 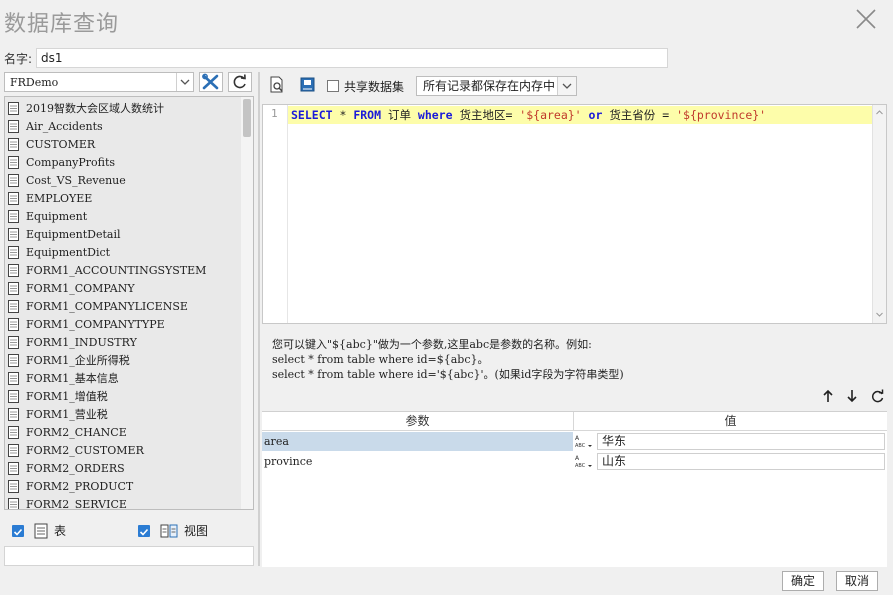 I want to click on preview-button, so click(x=277, y=85).